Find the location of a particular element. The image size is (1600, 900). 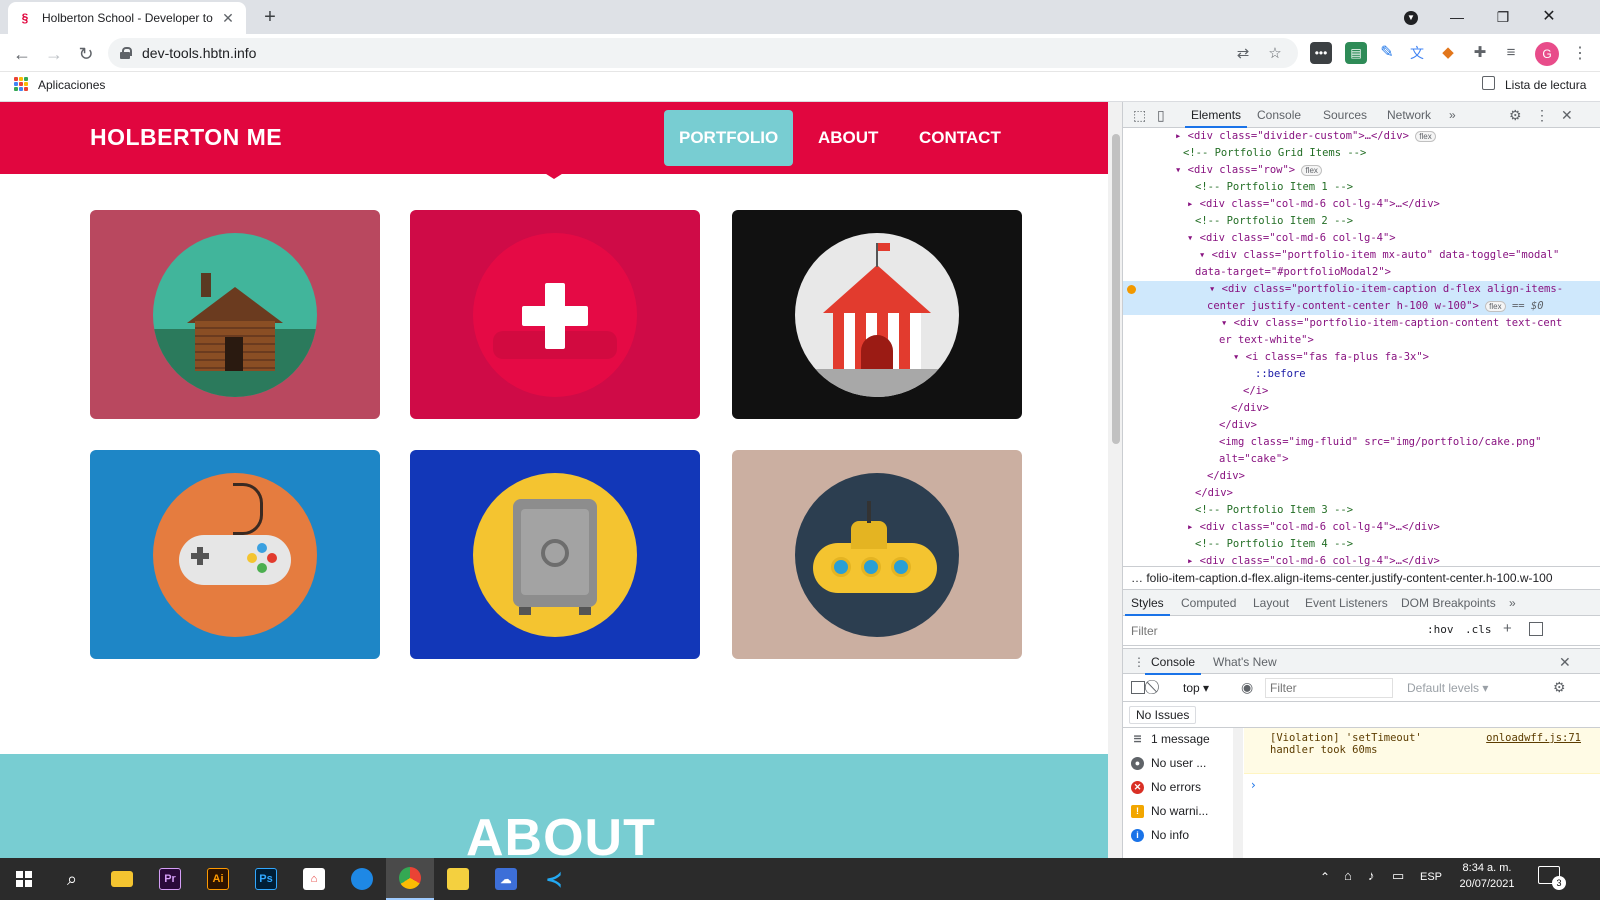

illustrator-icon: Ai is located at coordinates (218, 879).